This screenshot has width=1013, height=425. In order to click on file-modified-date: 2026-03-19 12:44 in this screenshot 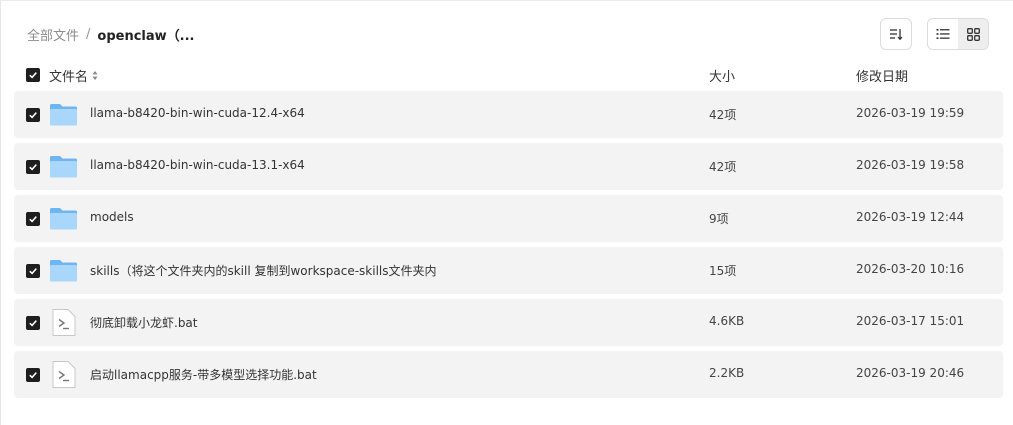, I will do `click(910, 217)`.